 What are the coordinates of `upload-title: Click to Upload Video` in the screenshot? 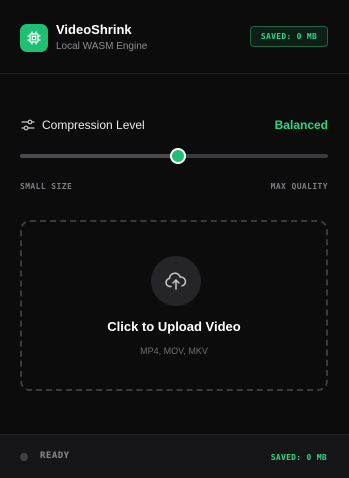 It's located at (174, 326).